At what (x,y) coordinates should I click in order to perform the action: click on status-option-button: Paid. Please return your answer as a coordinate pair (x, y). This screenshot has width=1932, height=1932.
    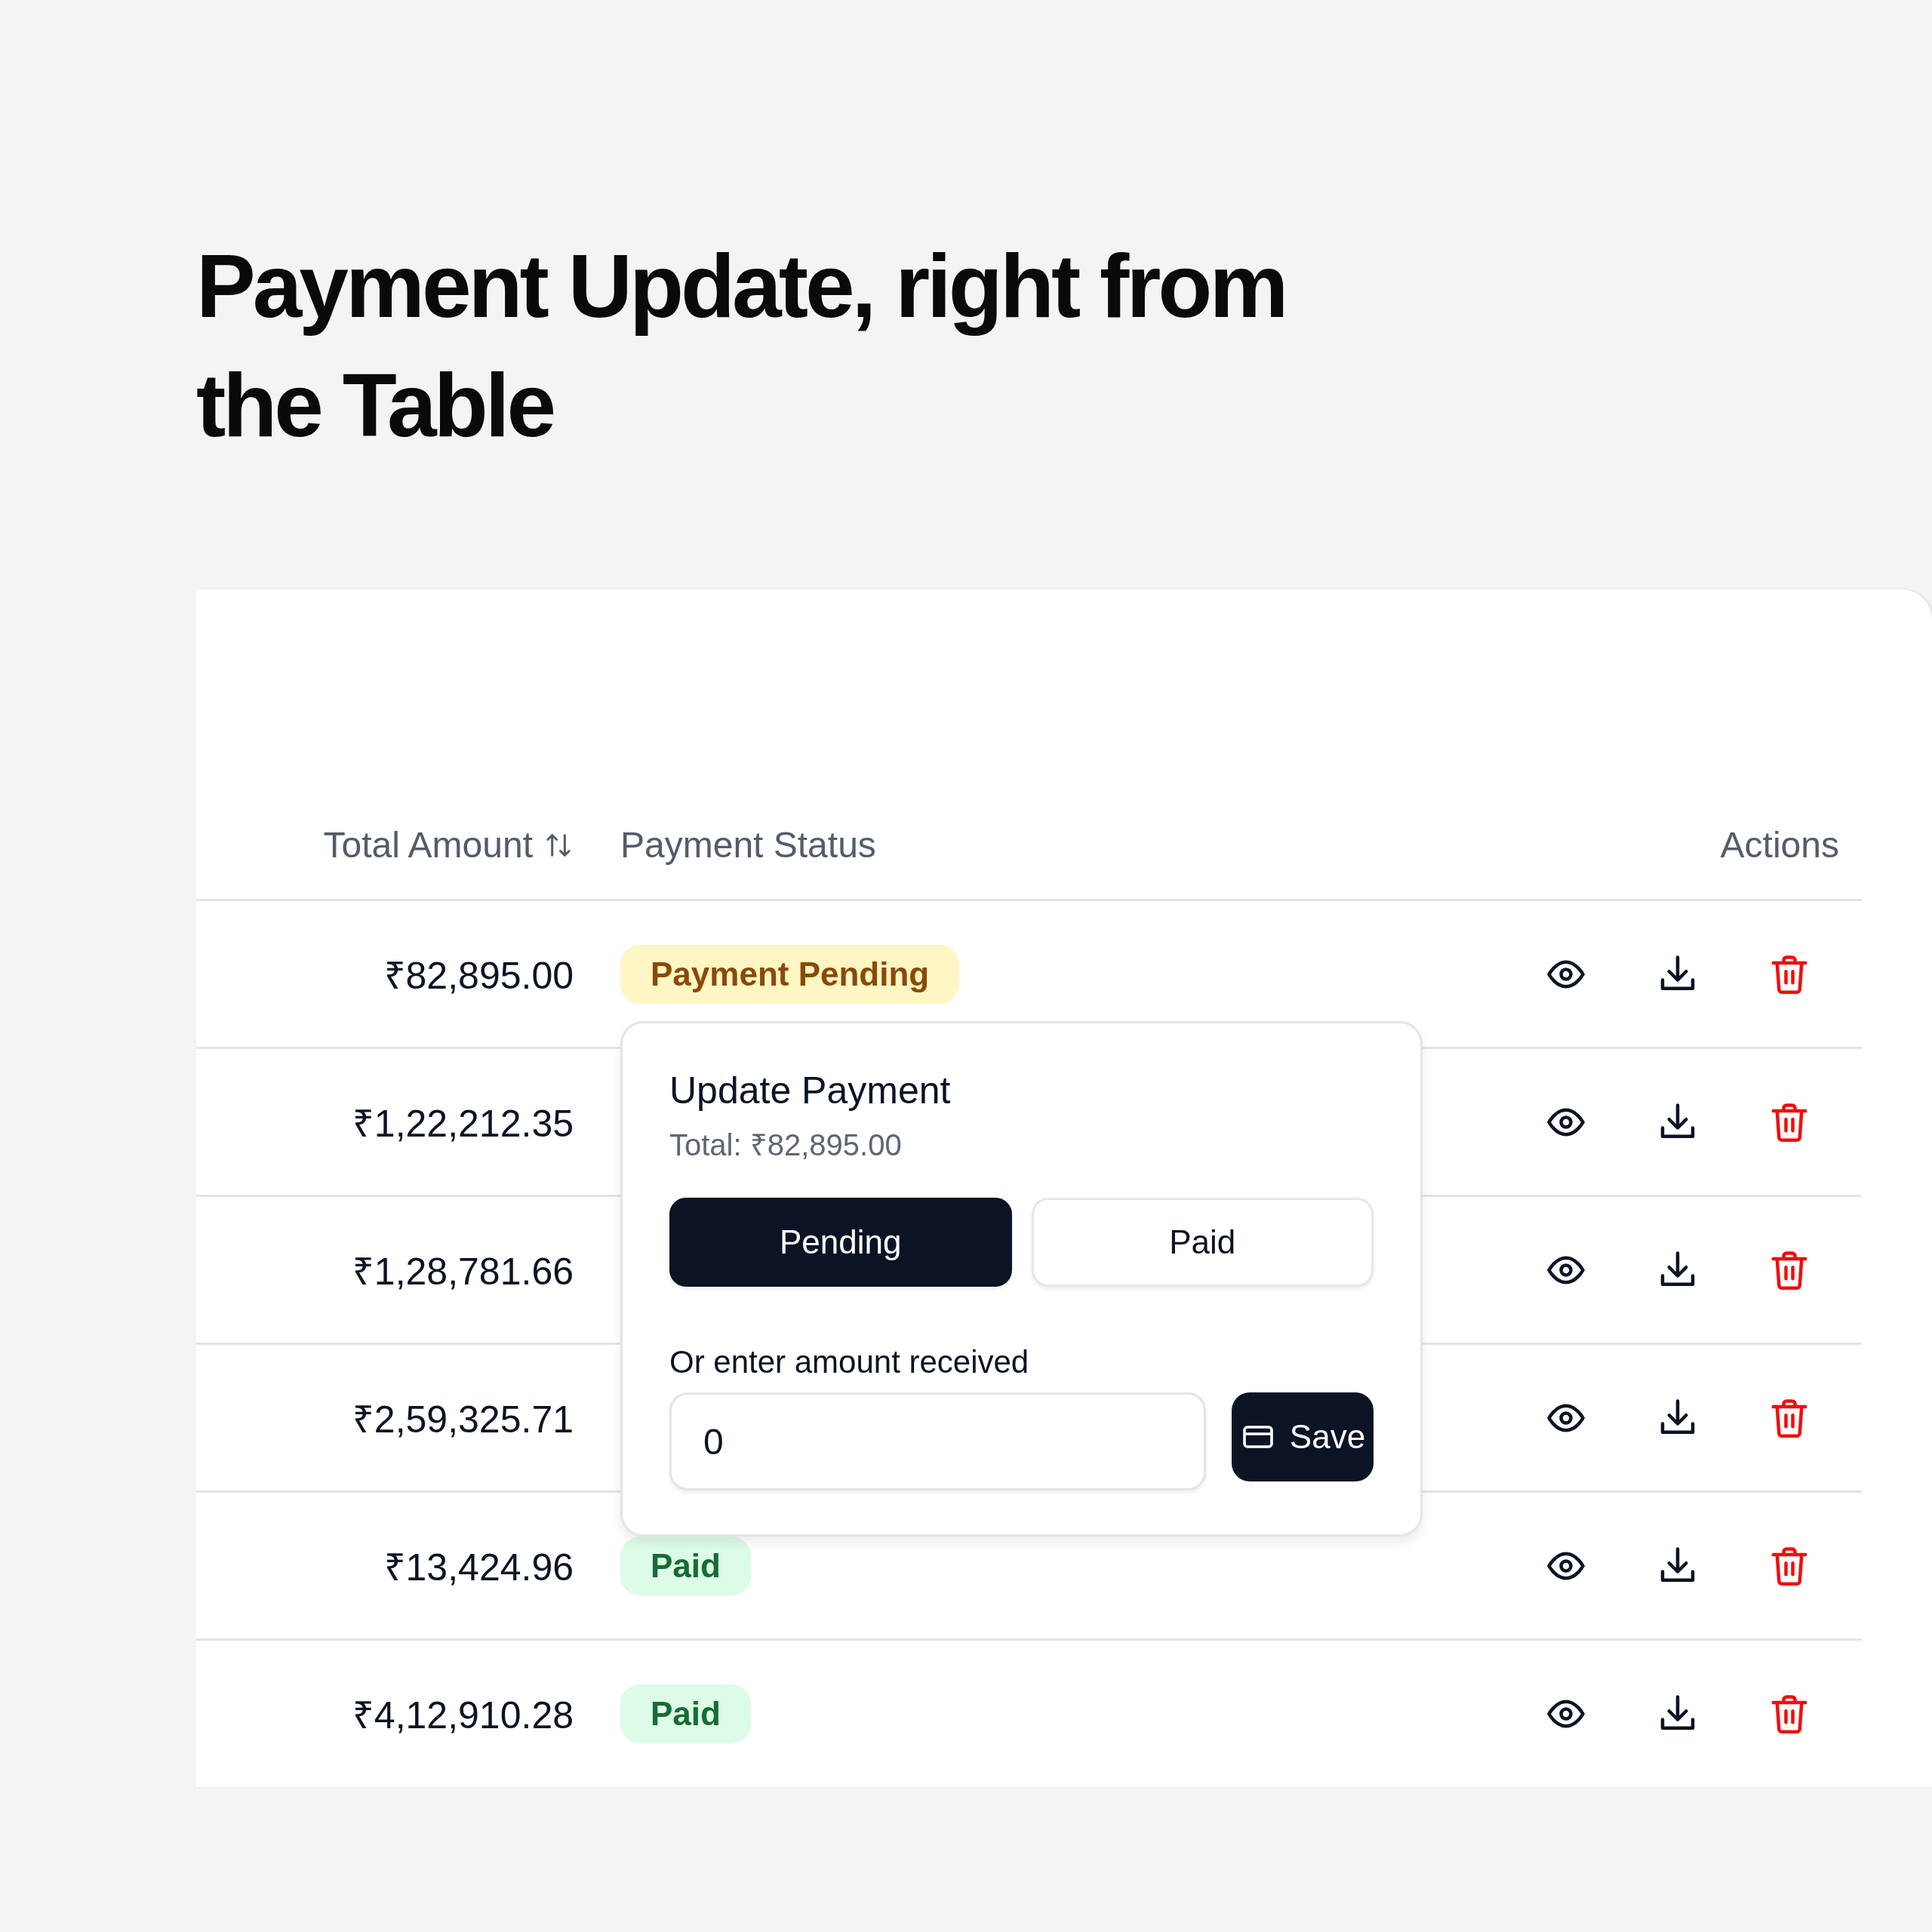
    Looking at the image, I should click on (1202, 1242).